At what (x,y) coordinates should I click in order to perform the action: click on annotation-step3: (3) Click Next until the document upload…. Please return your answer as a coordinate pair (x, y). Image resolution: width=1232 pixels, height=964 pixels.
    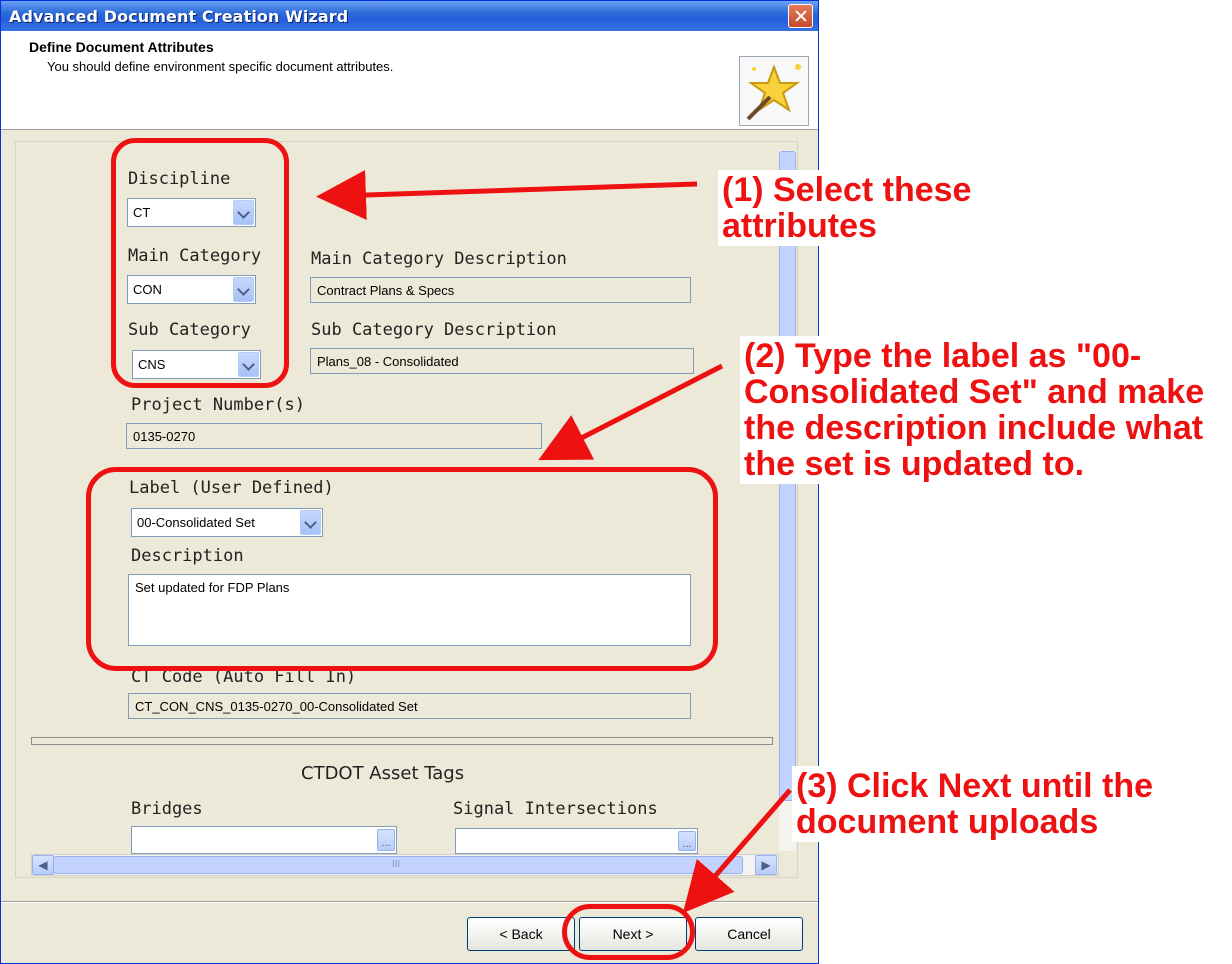
    Looking at the image, I should click on (1010, 804).